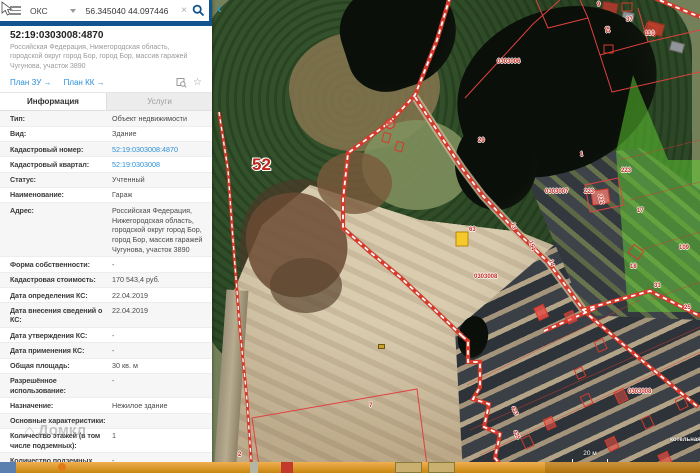 The width and height of the screenshot is (700, 473). Describe the element at coordinates (37, 195) in the screenshot. I see `info-row-label: Наименование:` at that location.